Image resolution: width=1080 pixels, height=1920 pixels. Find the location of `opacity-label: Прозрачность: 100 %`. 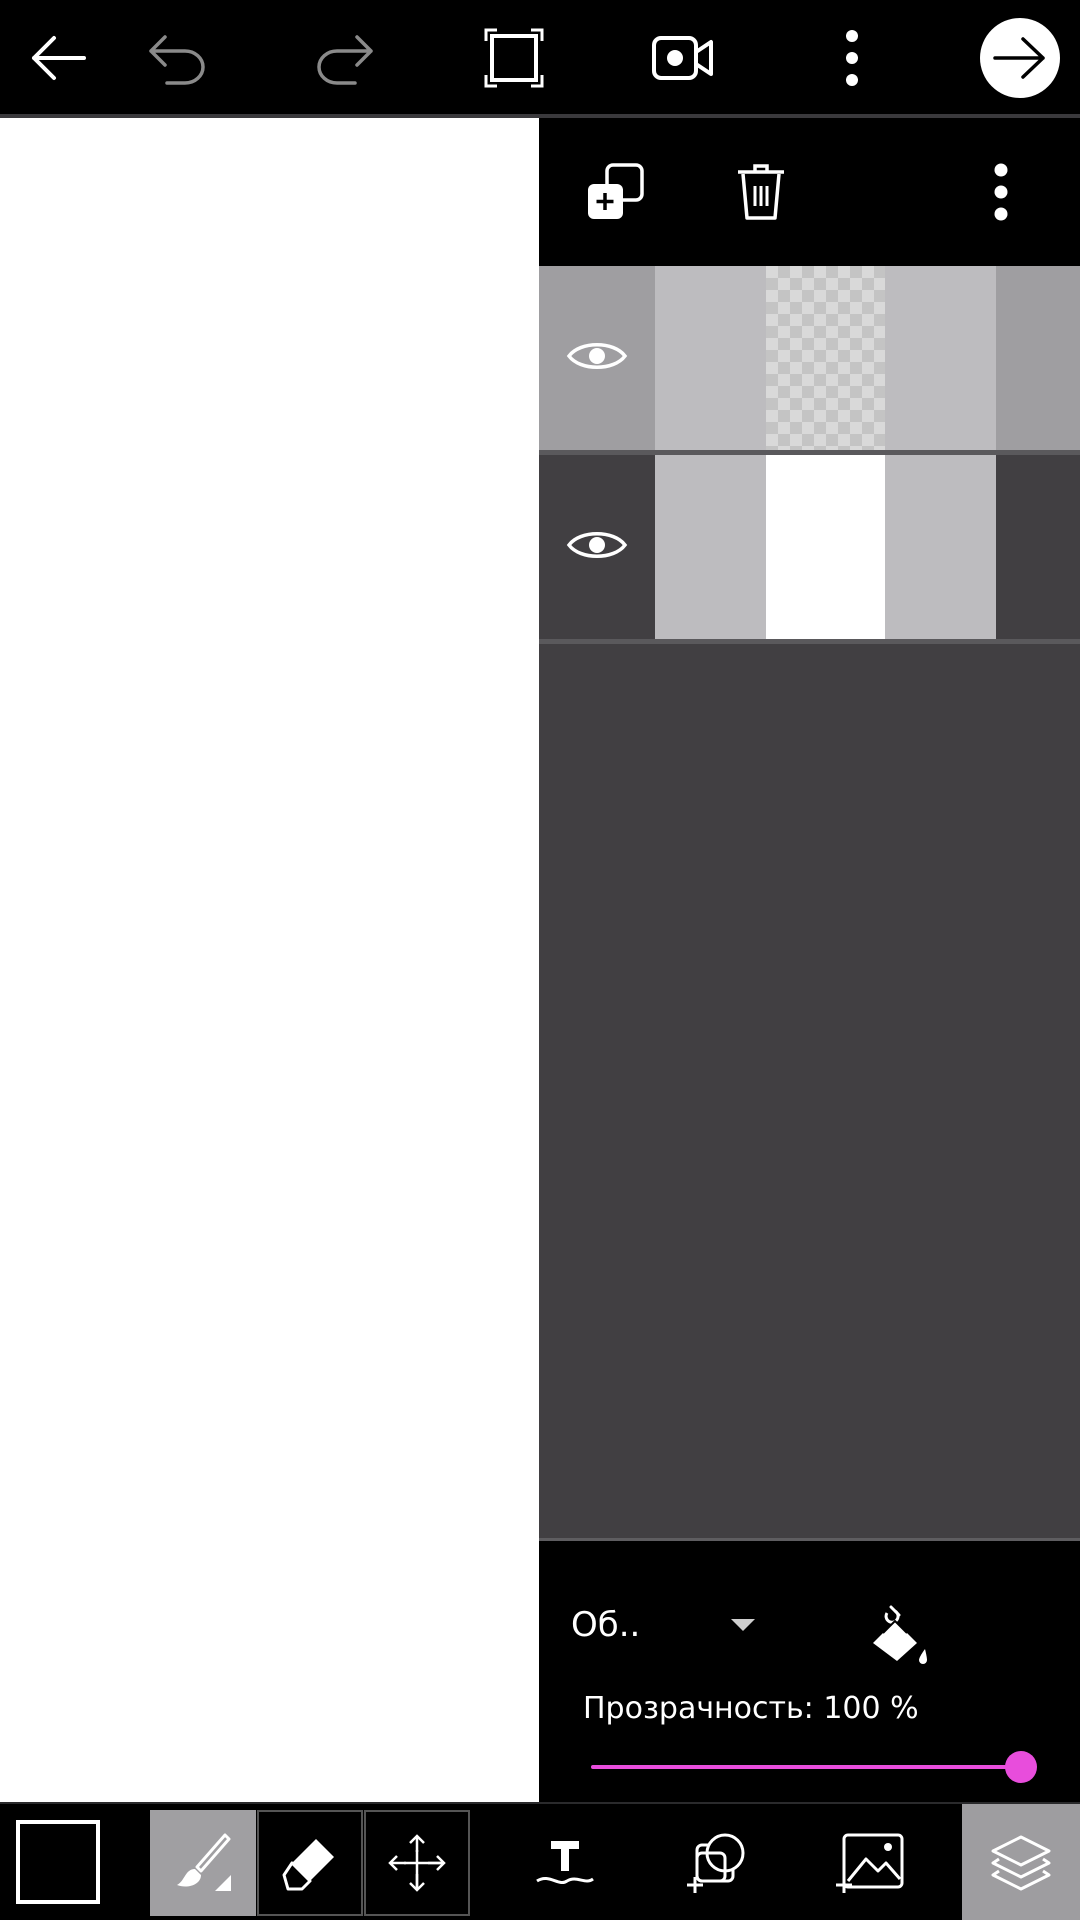

opacity-label: Прозрачность: 100 % is located at coordinates (751, 1708).